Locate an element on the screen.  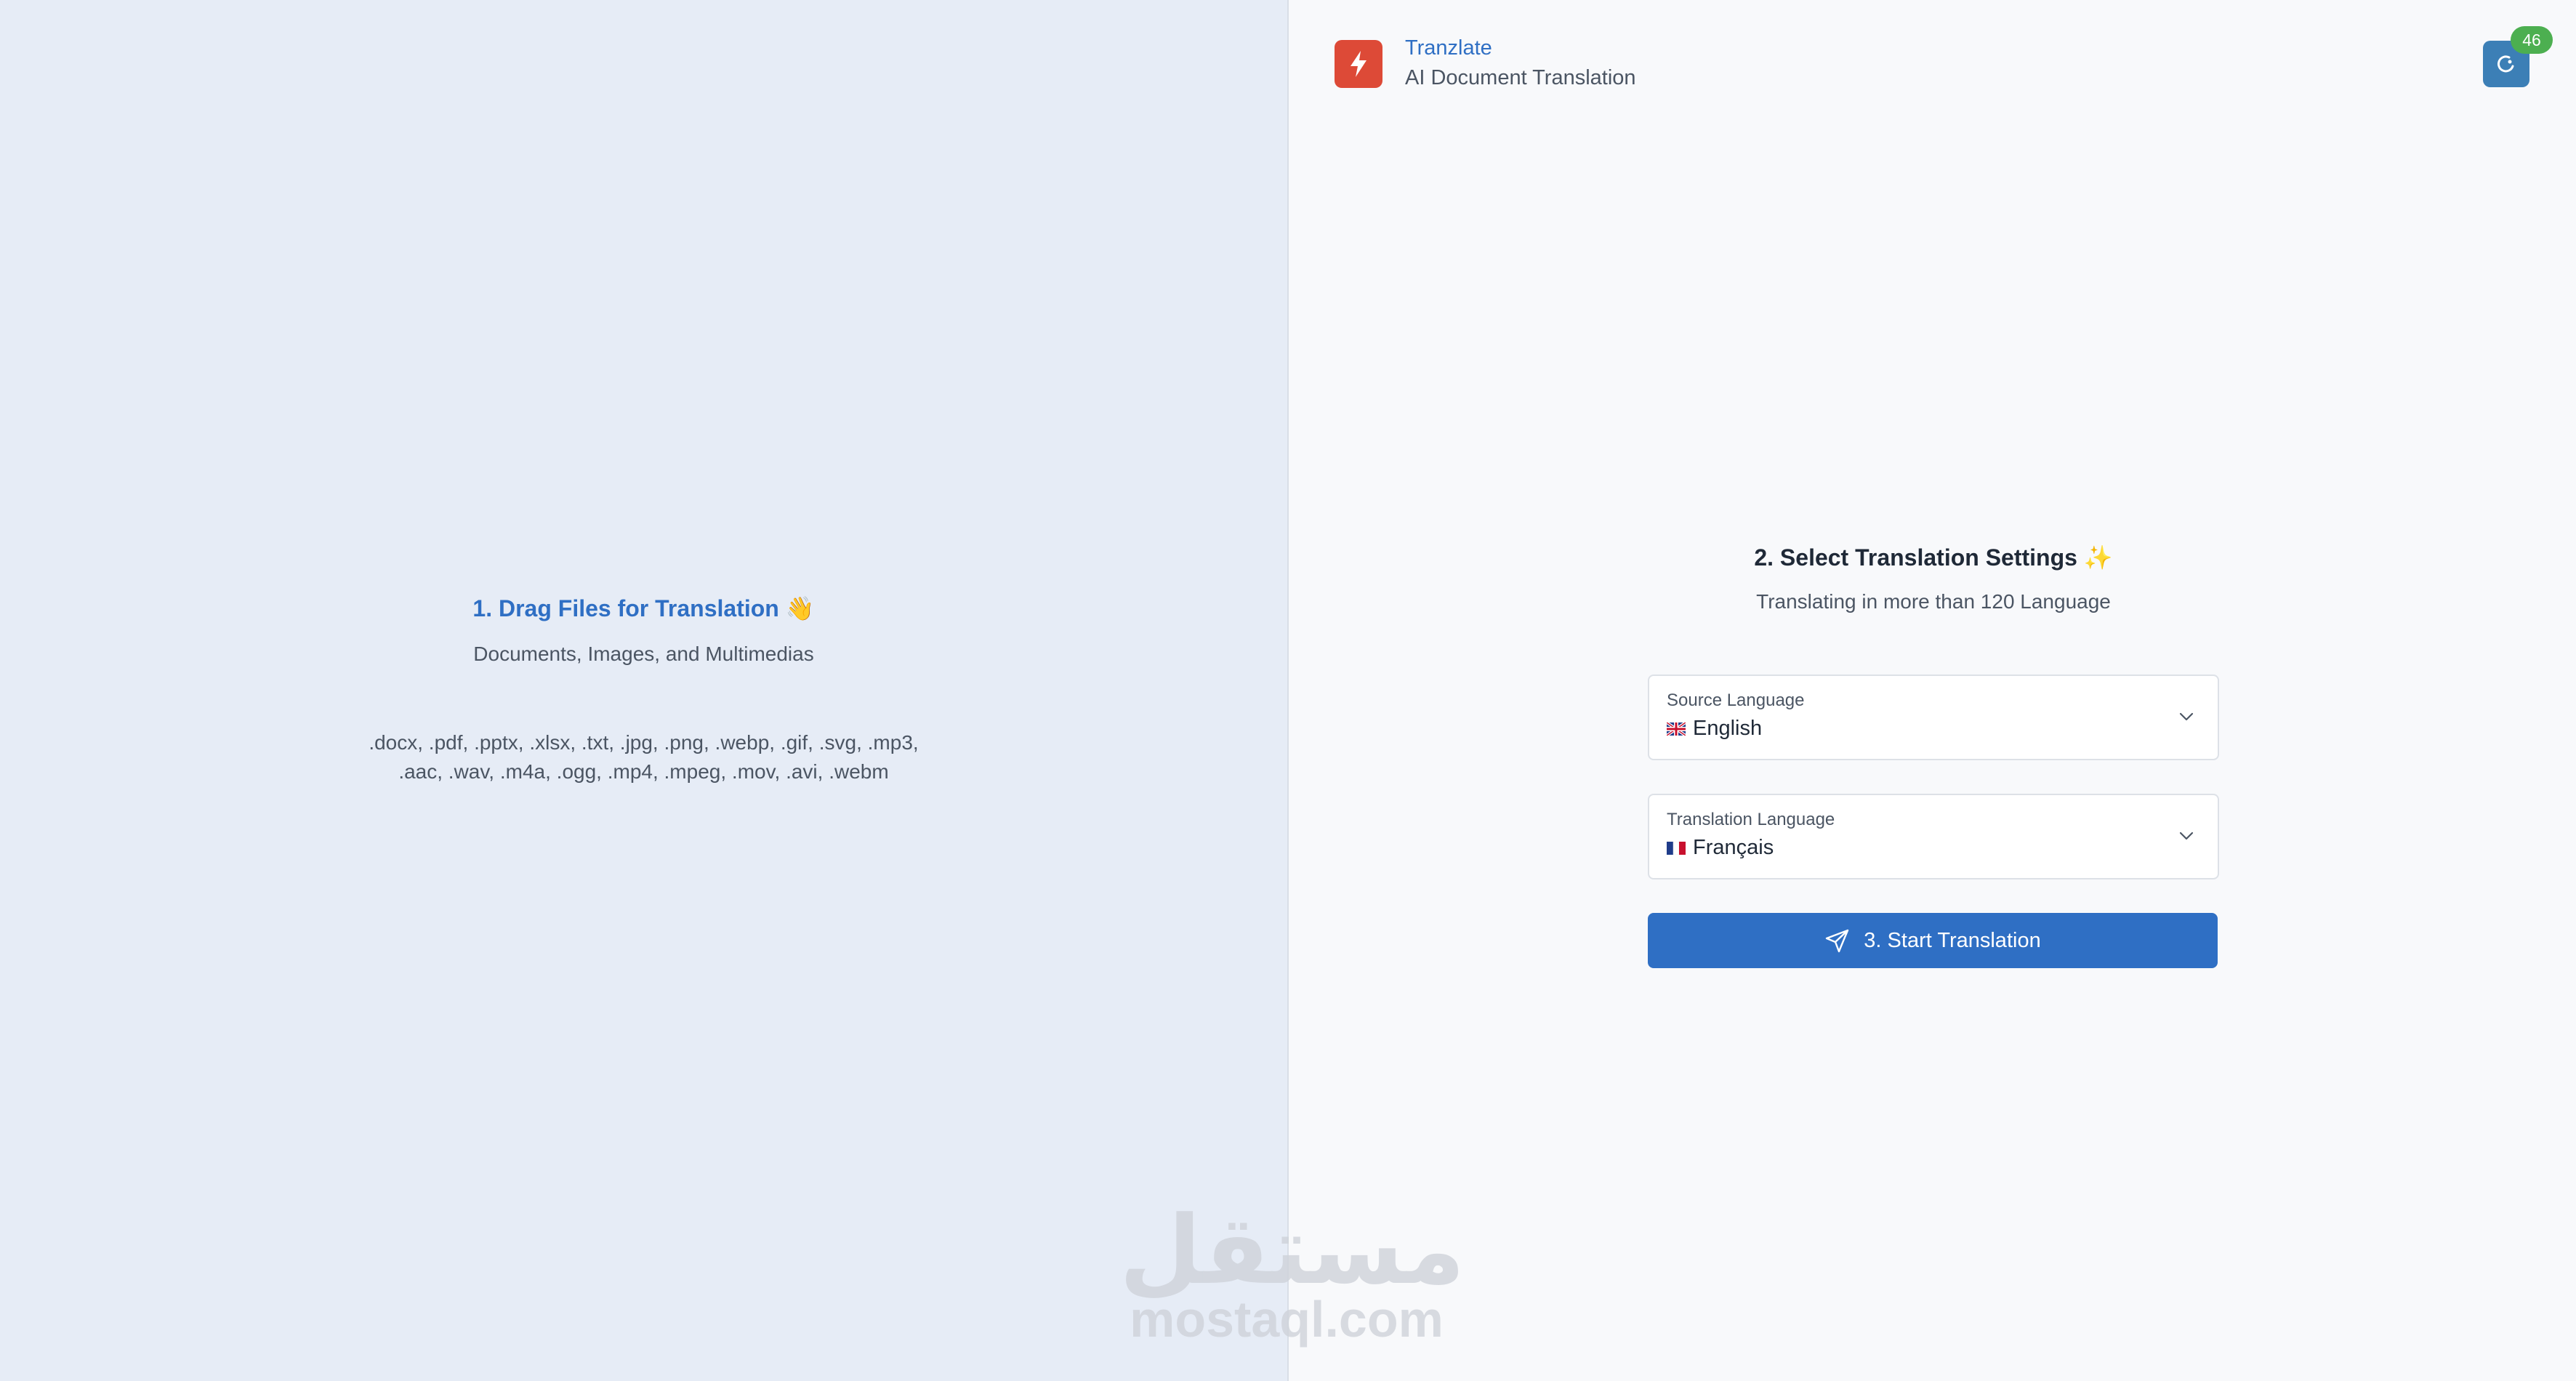
settings-title-text: 2. Select Translation Settings is located at coordinates (1915, 557).